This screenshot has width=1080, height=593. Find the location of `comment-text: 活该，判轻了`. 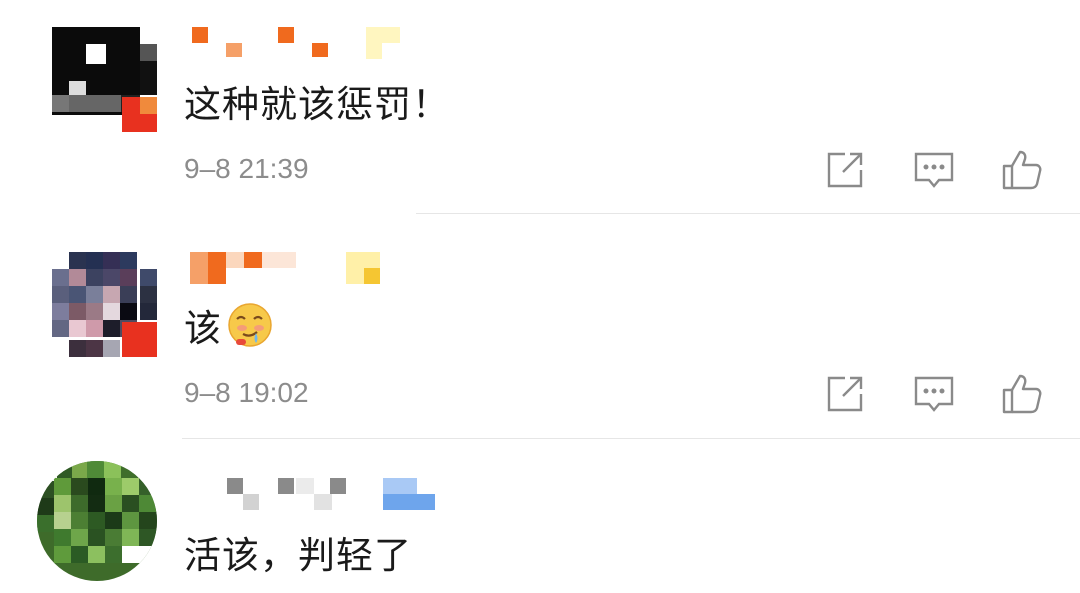

comment-text: 活该，判轻了 is located at coordinates (298, 555).